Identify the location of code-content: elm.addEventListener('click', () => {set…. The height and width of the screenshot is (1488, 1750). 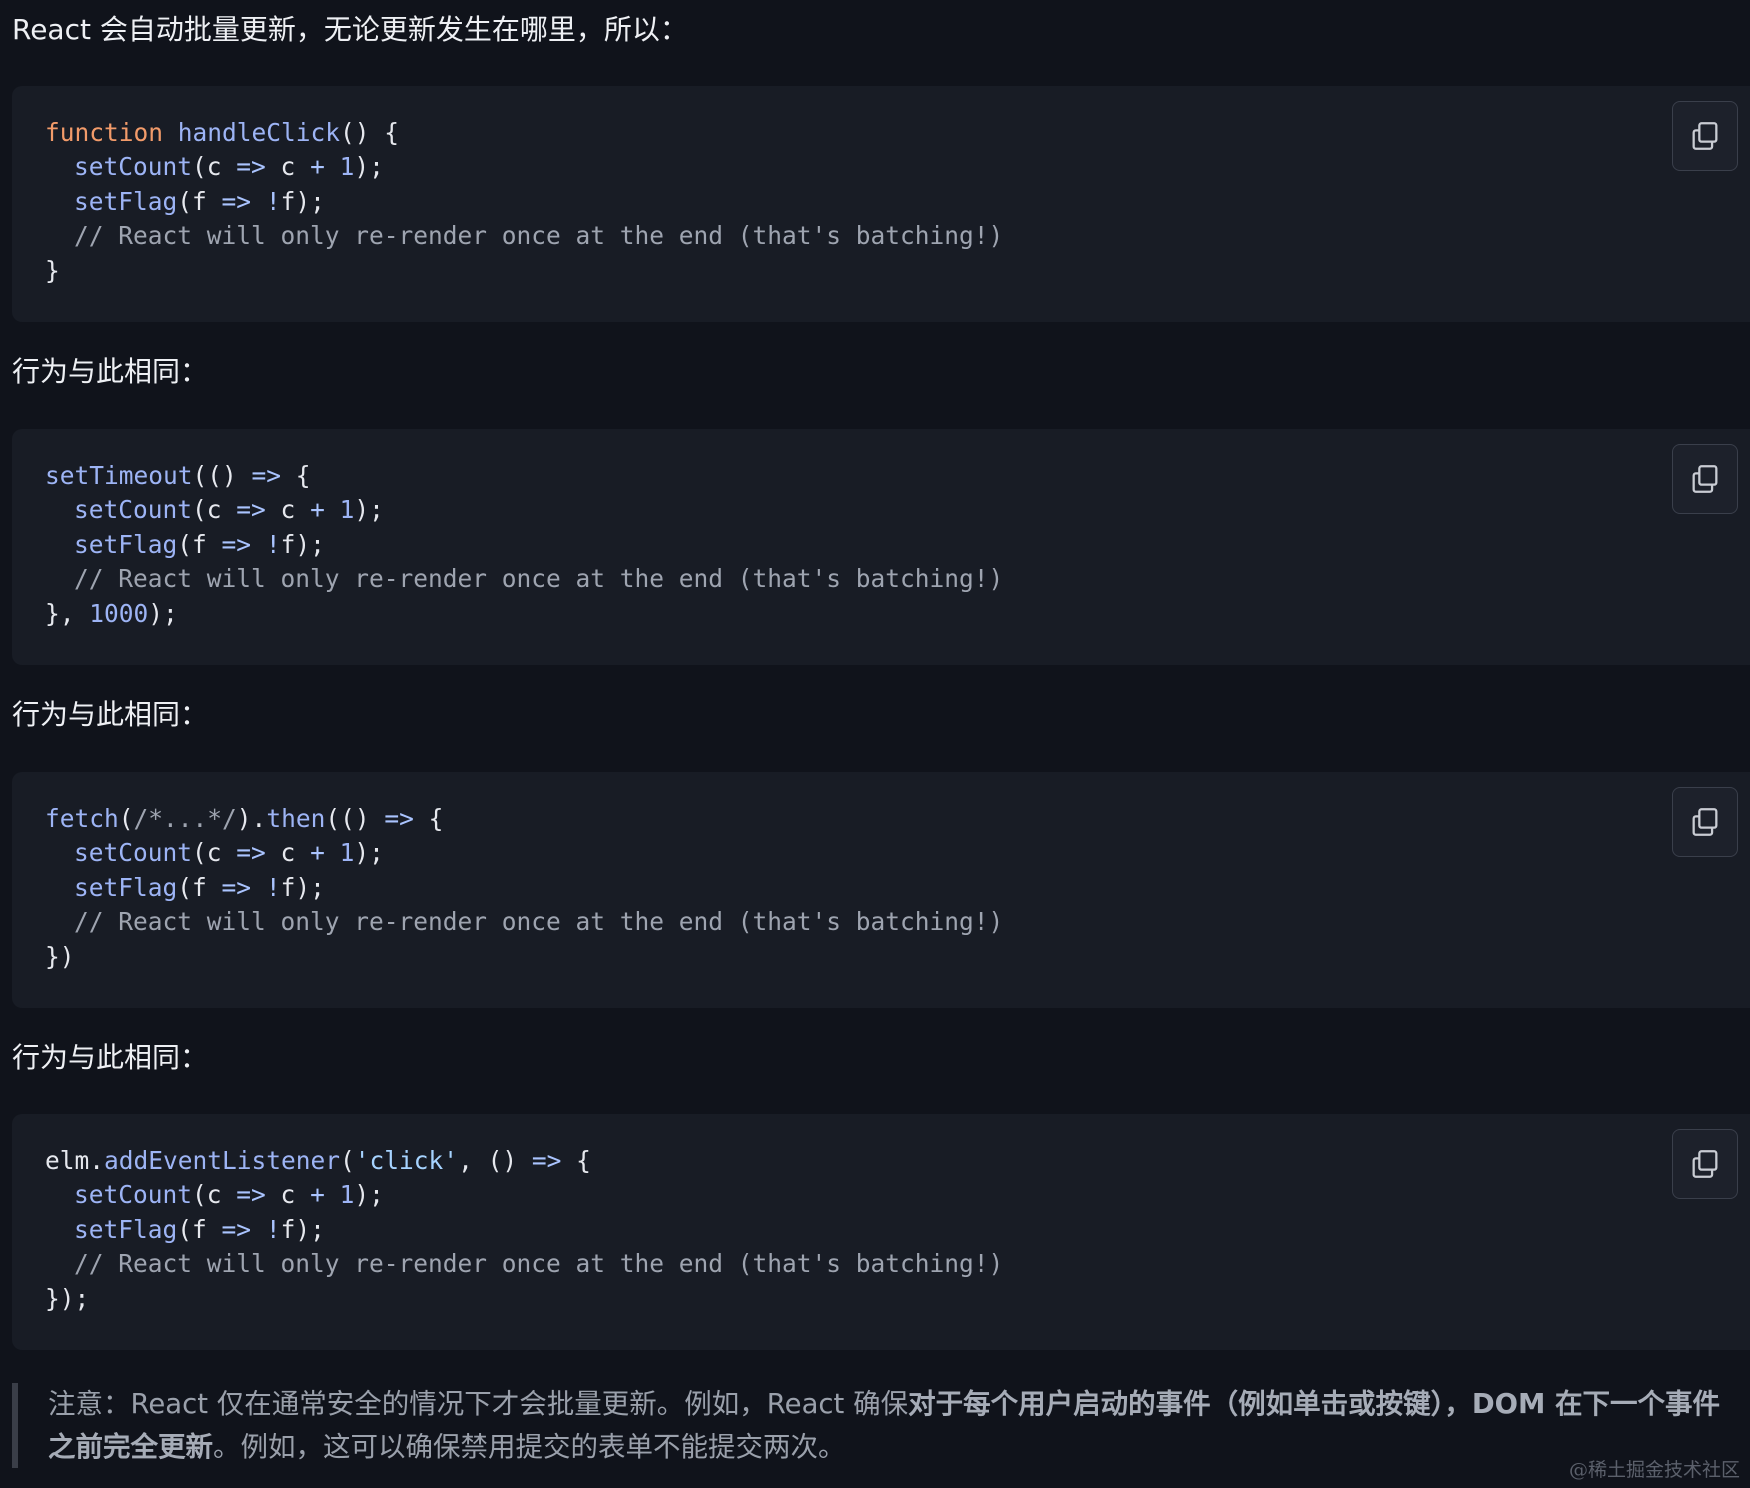
(524, 1230).